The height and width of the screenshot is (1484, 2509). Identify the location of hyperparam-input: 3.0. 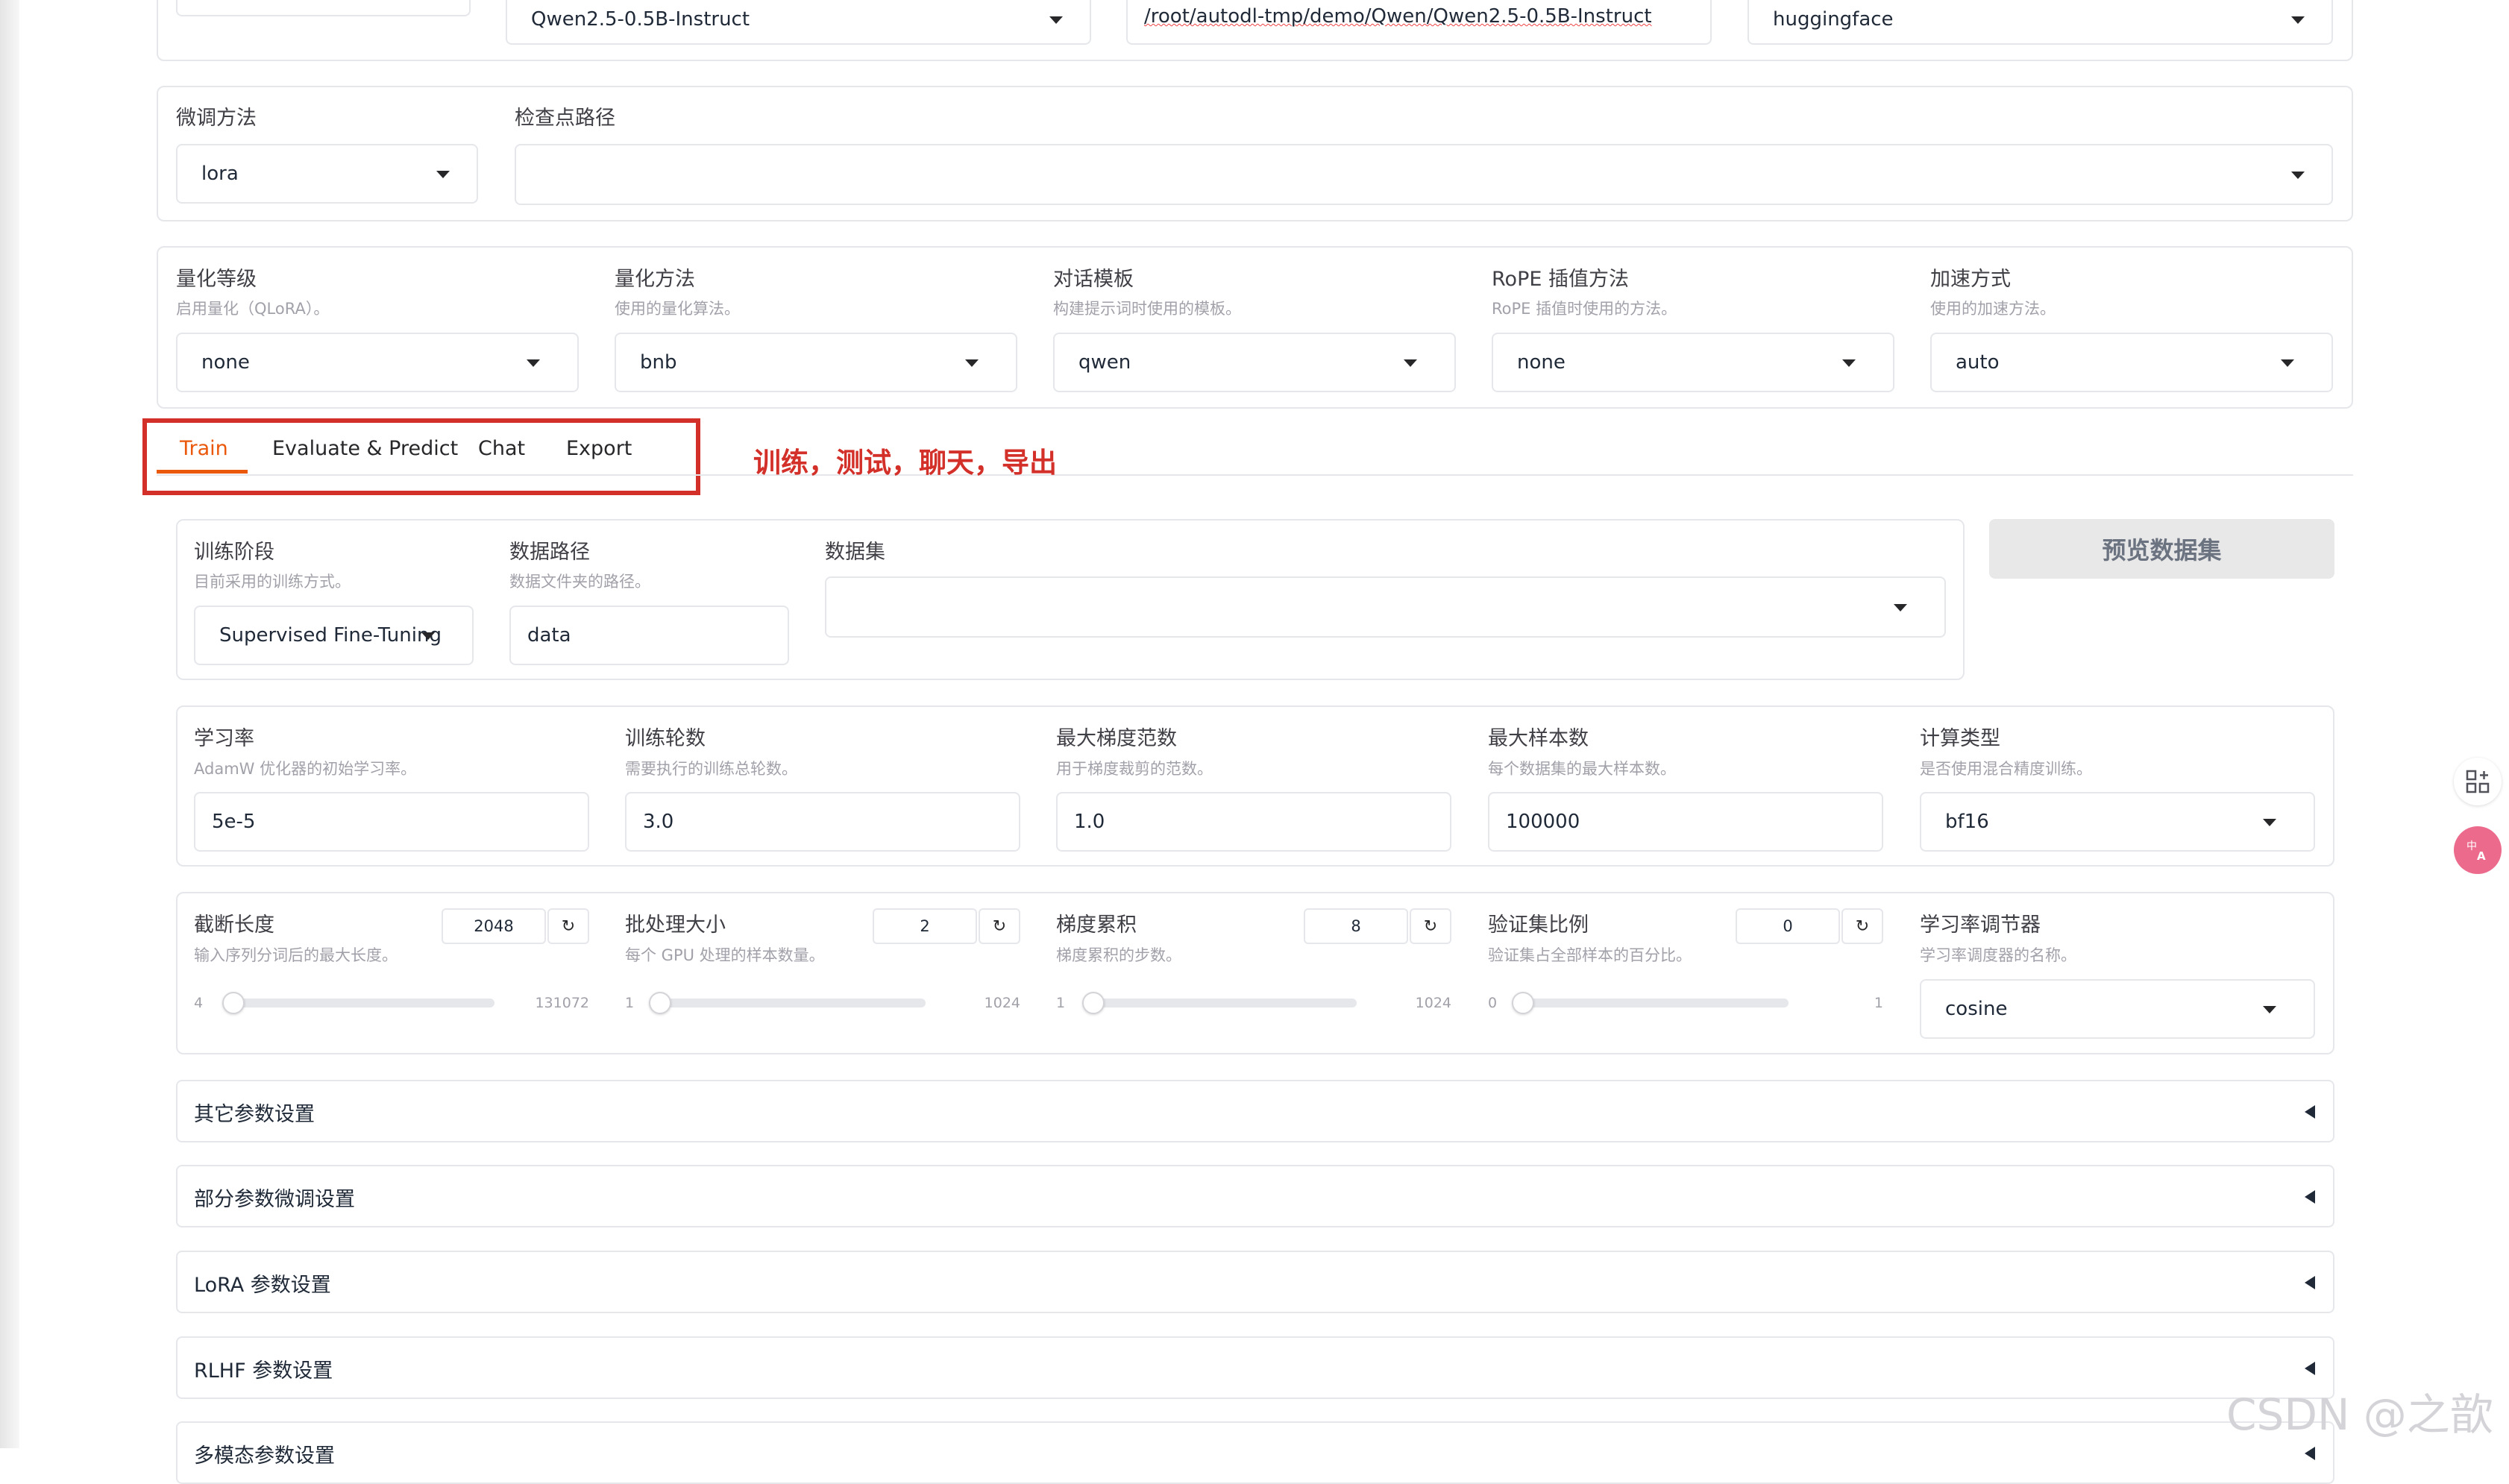
(822, 822).